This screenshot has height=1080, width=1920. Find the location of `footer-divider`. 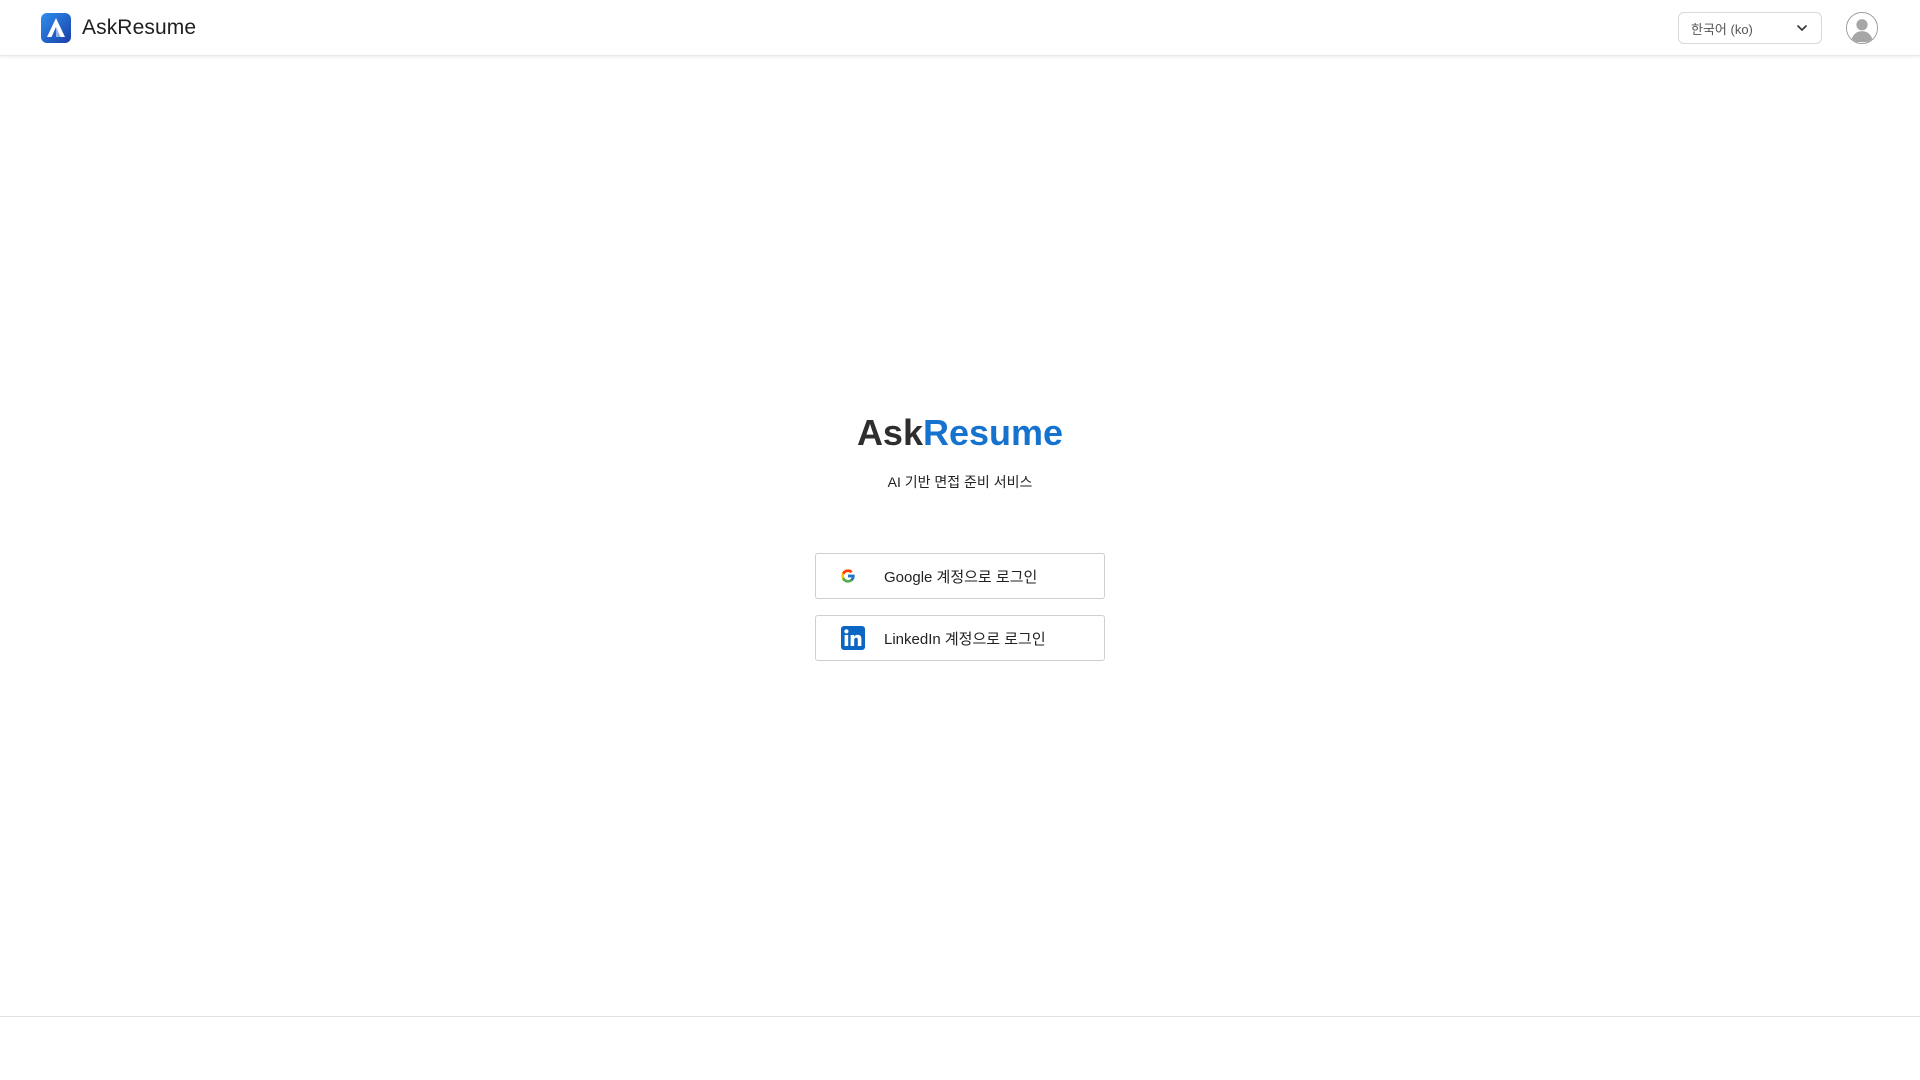

footer-divider is located at coordinates (960, 1016).